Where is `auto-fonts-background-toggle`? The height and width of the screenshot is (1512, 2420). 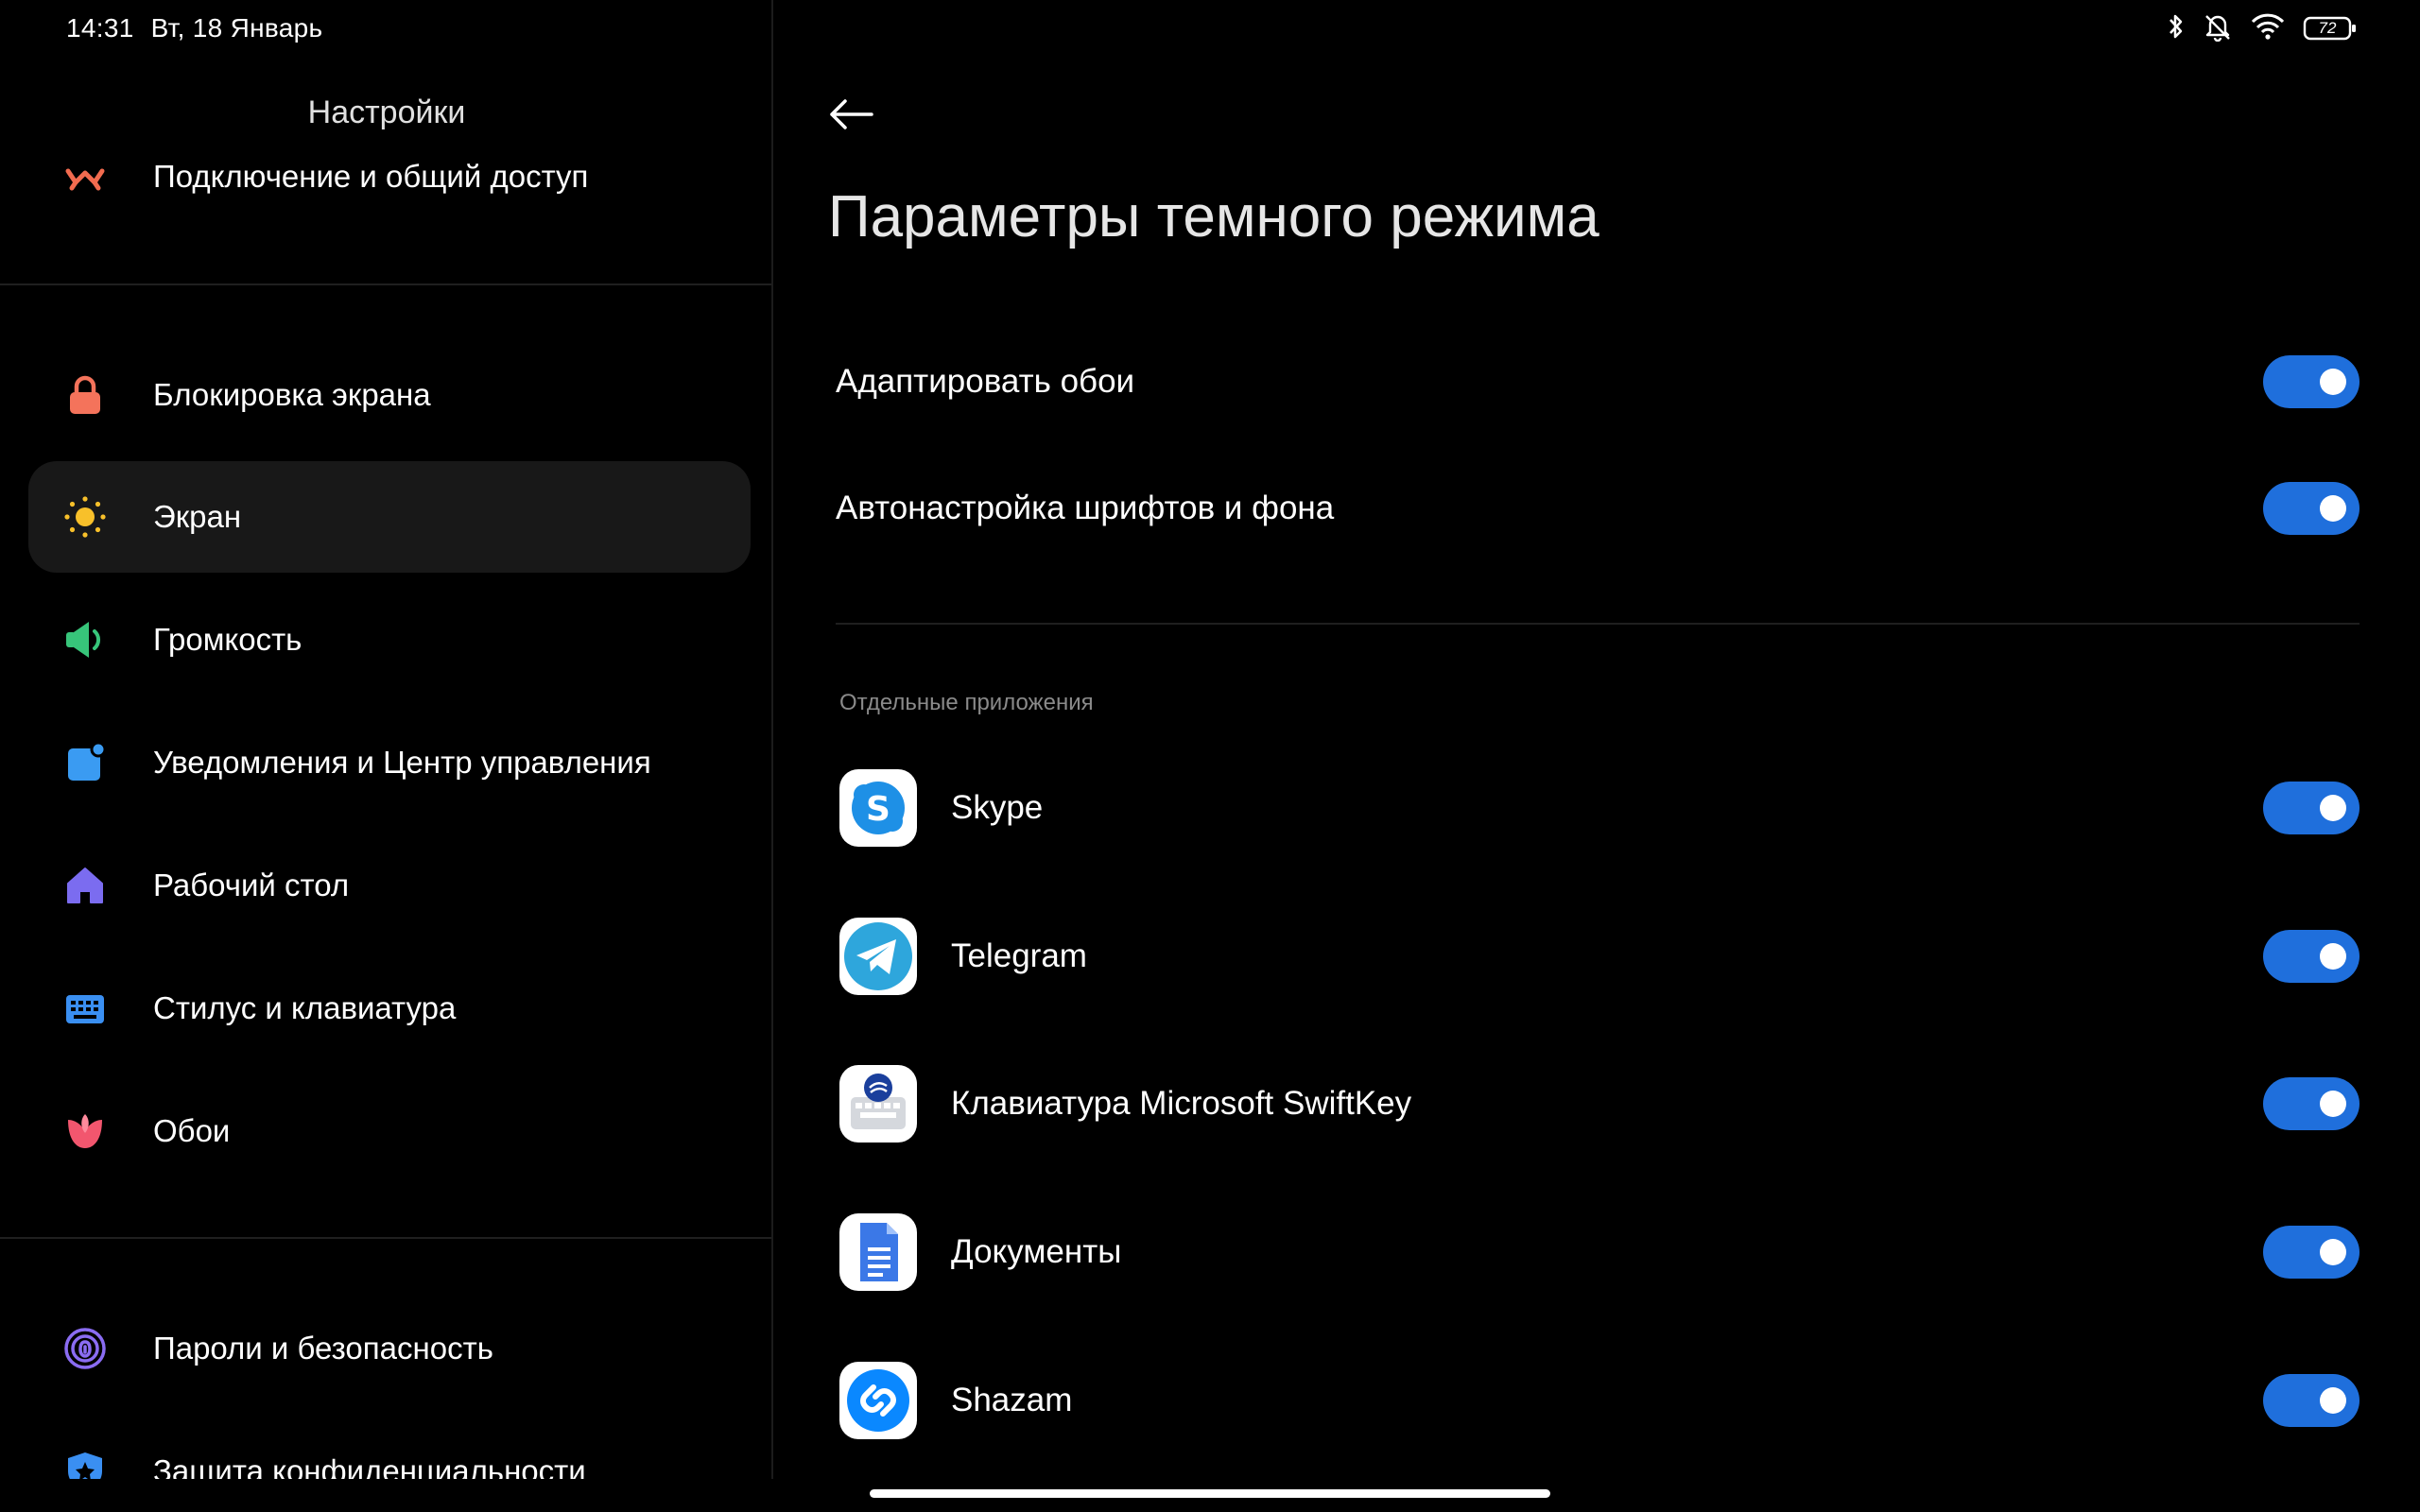 auto-fonts-background-toggle is located at coordinates (2311, 508).